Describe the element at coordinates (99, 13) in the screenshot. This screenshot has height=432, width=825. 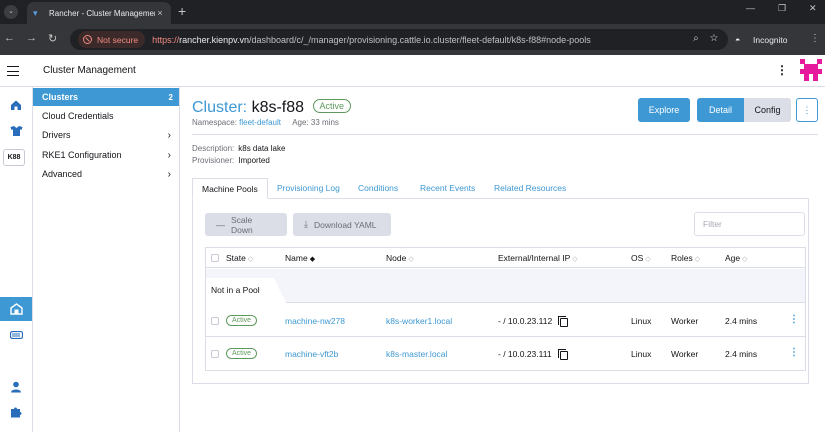
I see `browser-tab: ▾ Rancher - Cluster Management ×` at that location.